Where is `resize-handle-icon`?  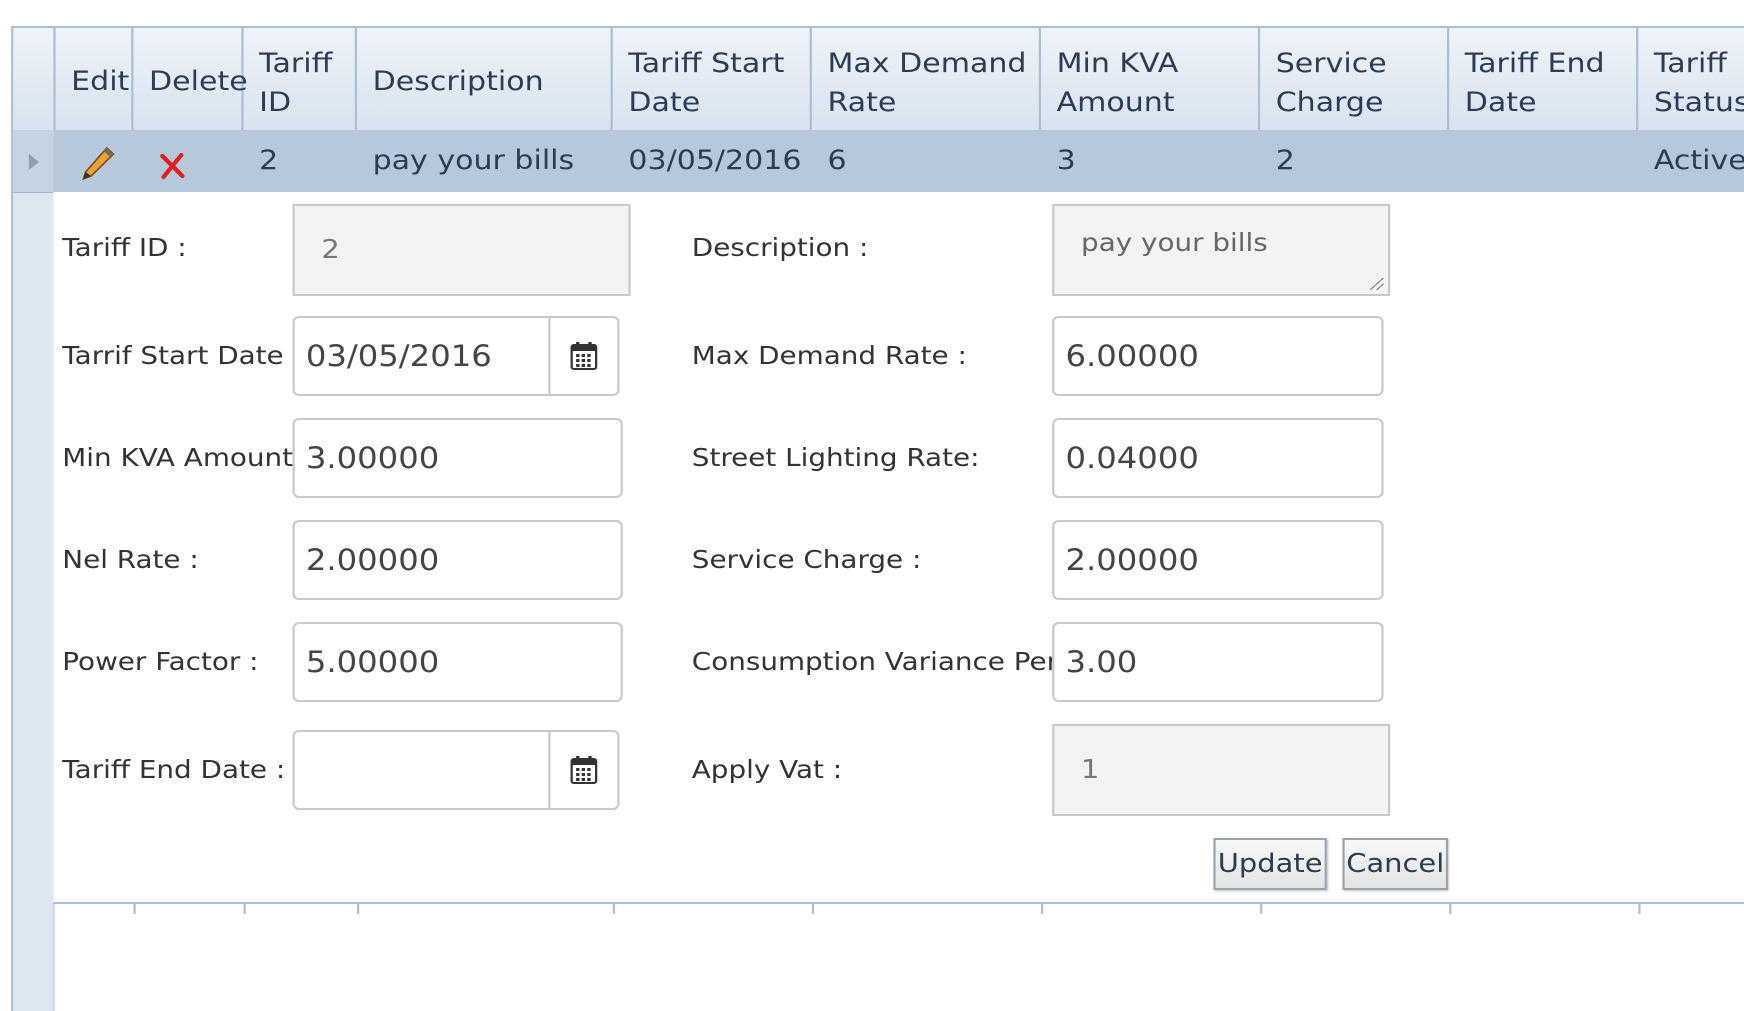
resize-handle-icon is located at coordinates (1377, 284).